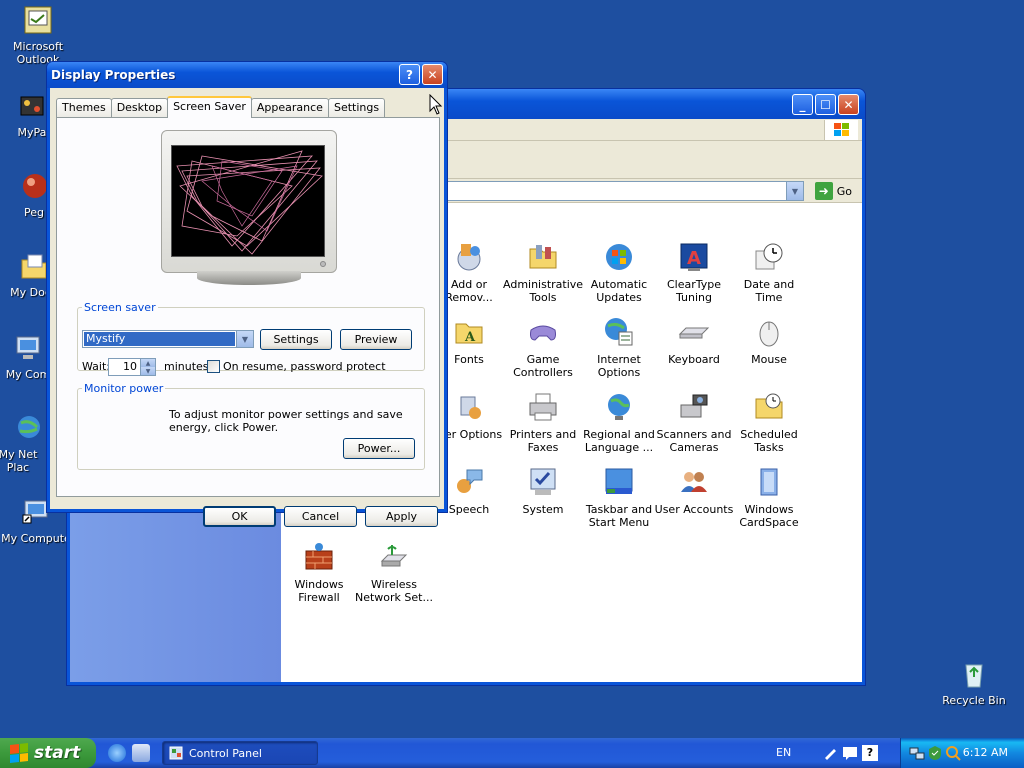 The height and width of the screenshot is (768, 1024). I want to click on close-button: ✕, so click(848, 104).